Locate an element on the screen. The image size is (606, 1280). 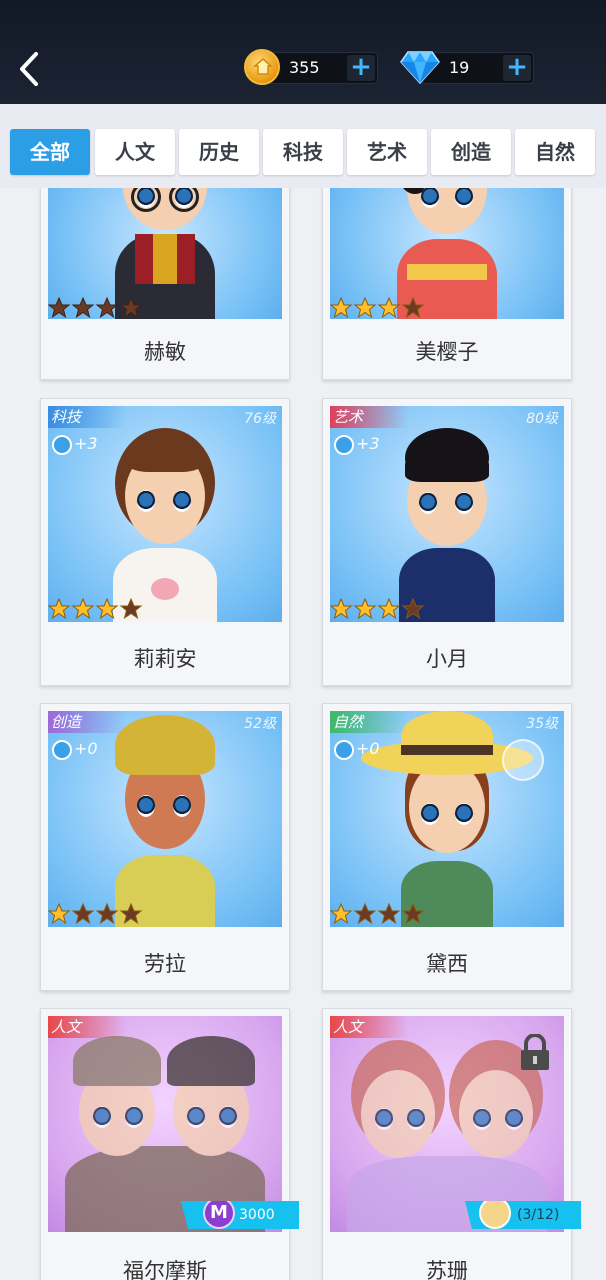
touch-indicator is located at coordinates (523, 760).